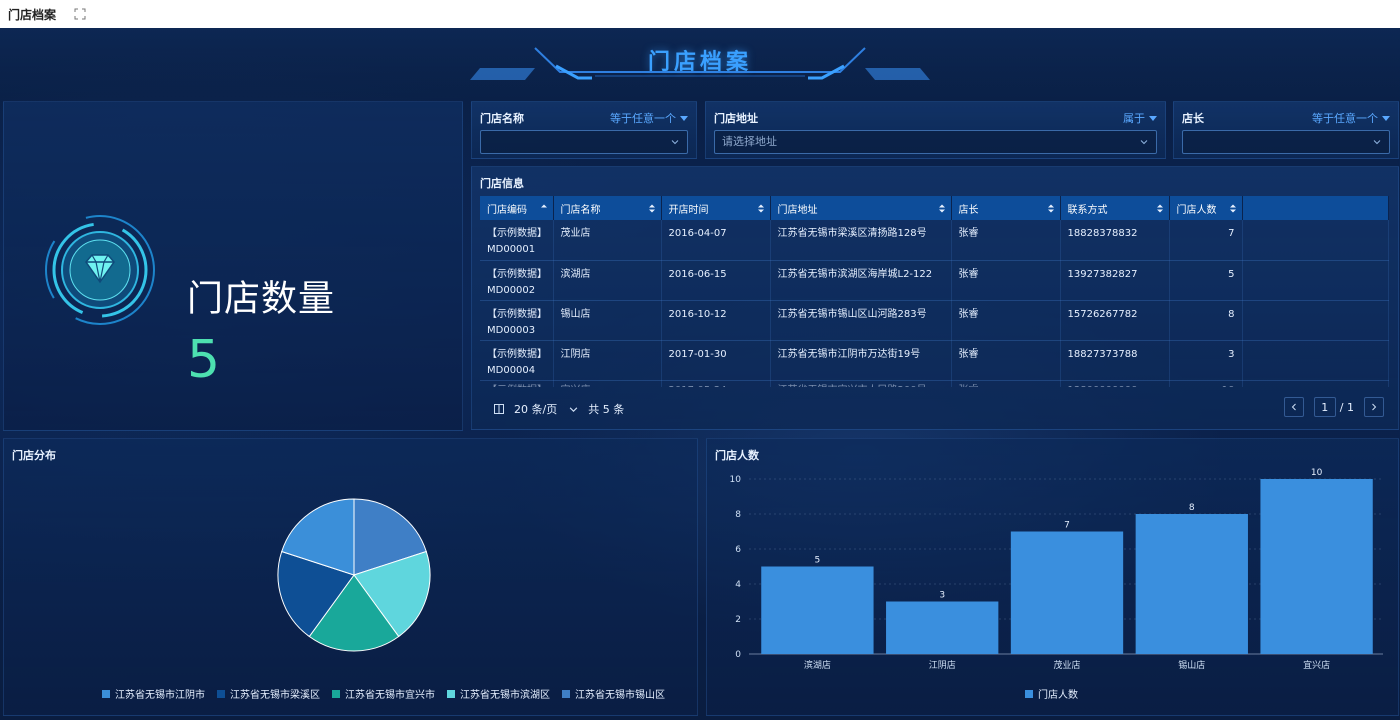  Describe the element at coordinates (80, 14) in the screenshot. I see `fullscreen-icon` at that location.